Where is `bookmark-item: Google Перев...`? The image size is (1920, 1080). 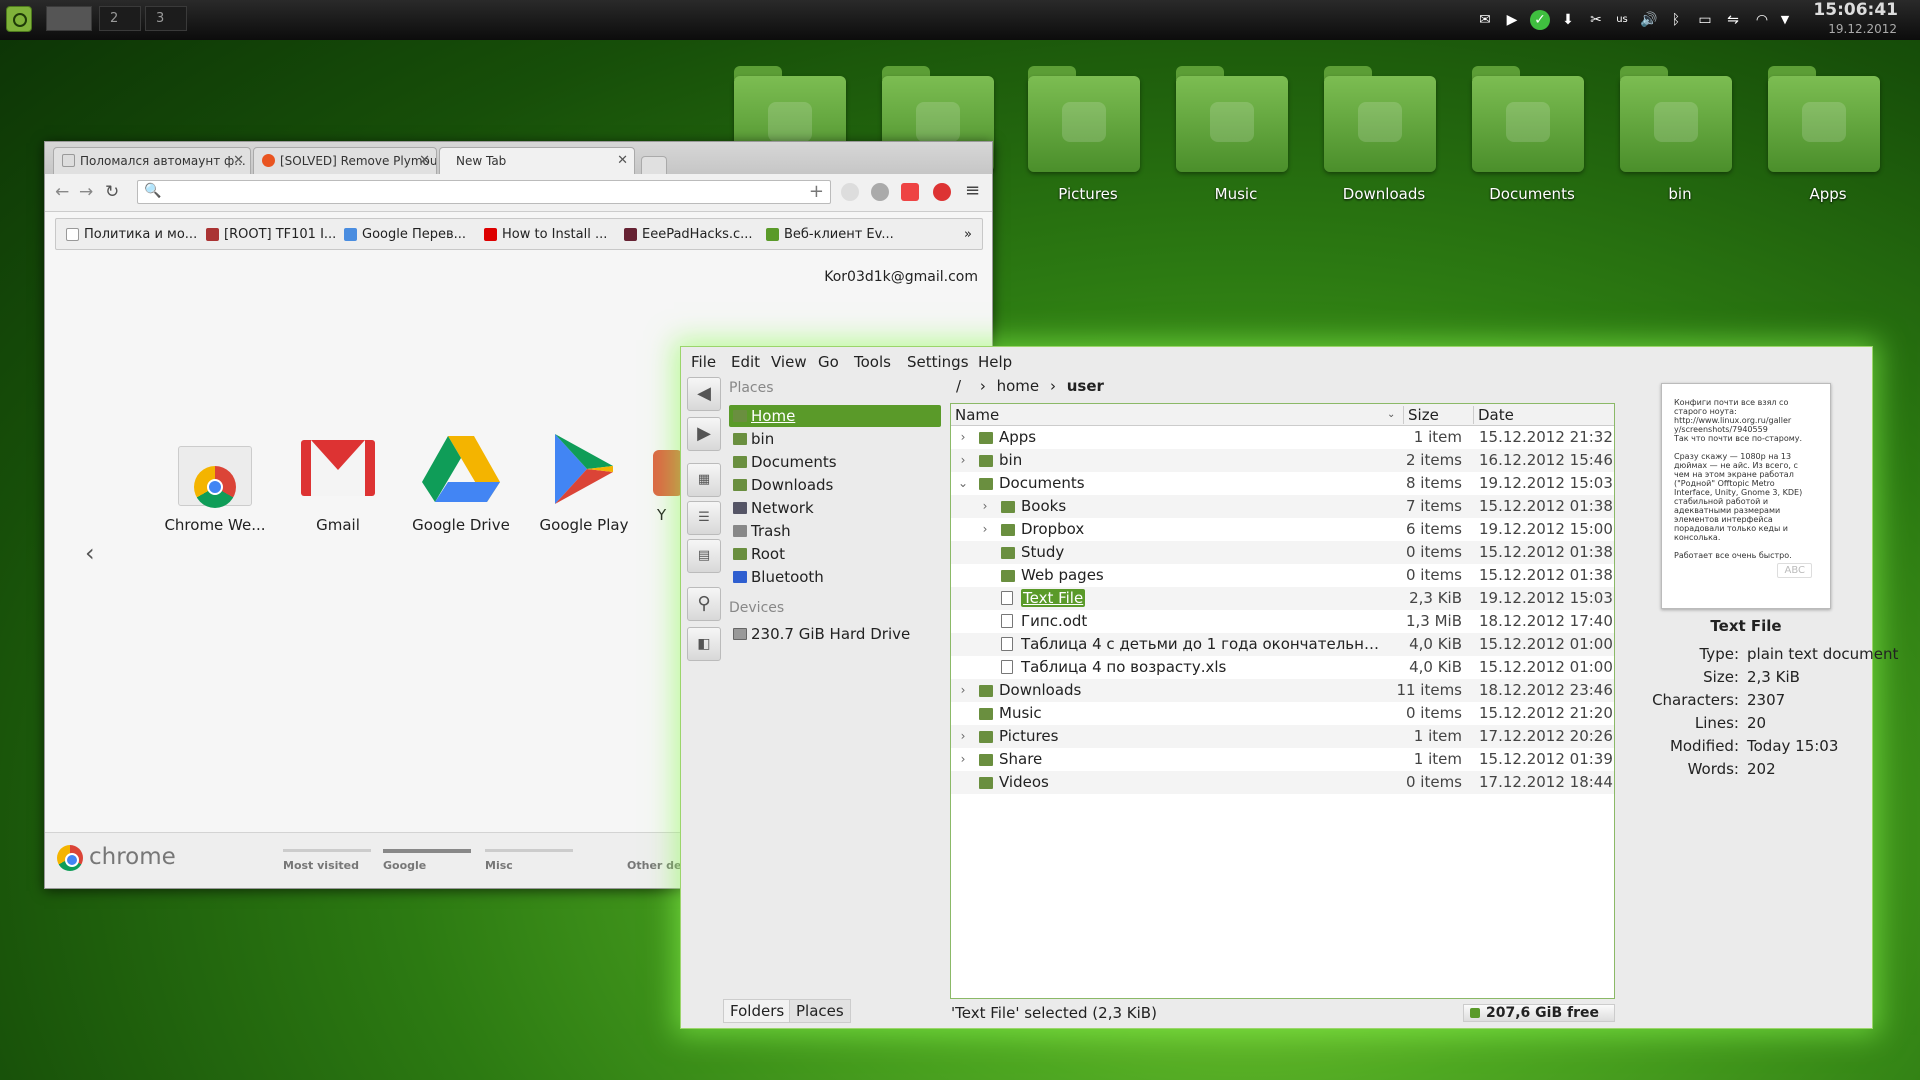 bookmark-item: Google Перев... is located at coordinates (405, 234).